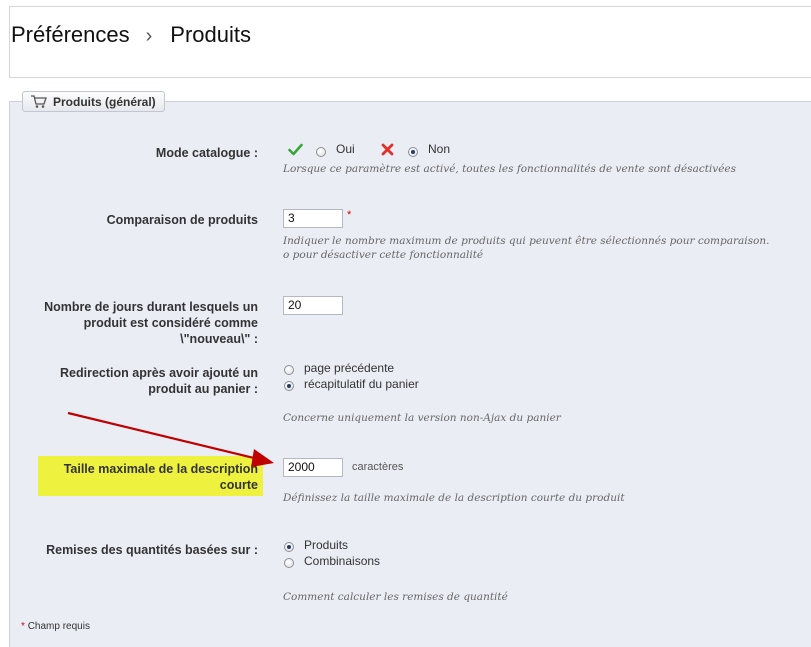  I want to click on catalog-mode-no-label: Non, so click(439, 149).